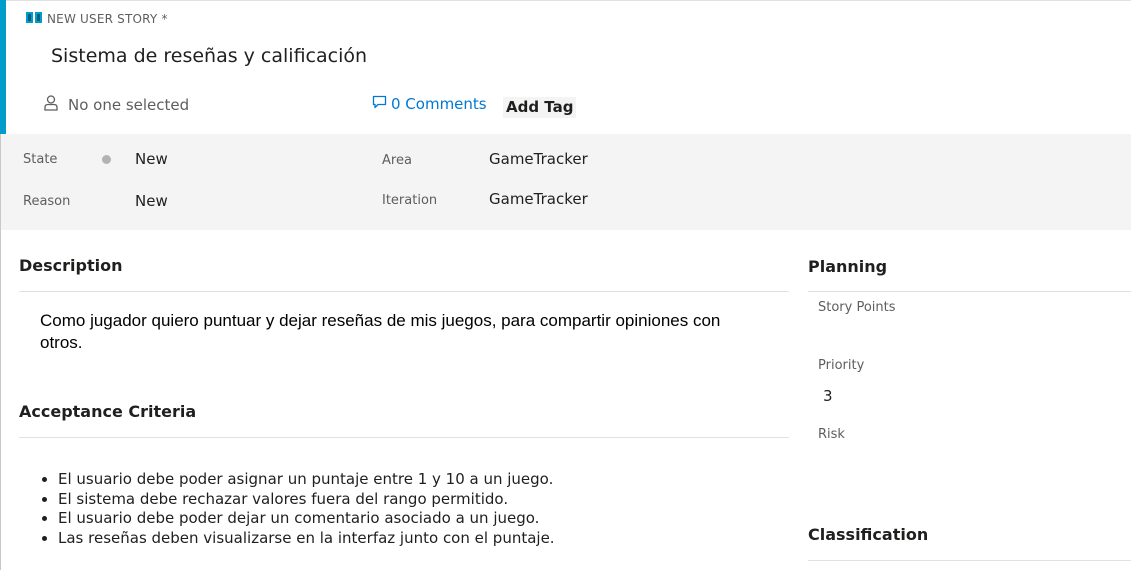 This screenshot has height=570, width=1131. I want to click on description-divider, so click(404, 291).